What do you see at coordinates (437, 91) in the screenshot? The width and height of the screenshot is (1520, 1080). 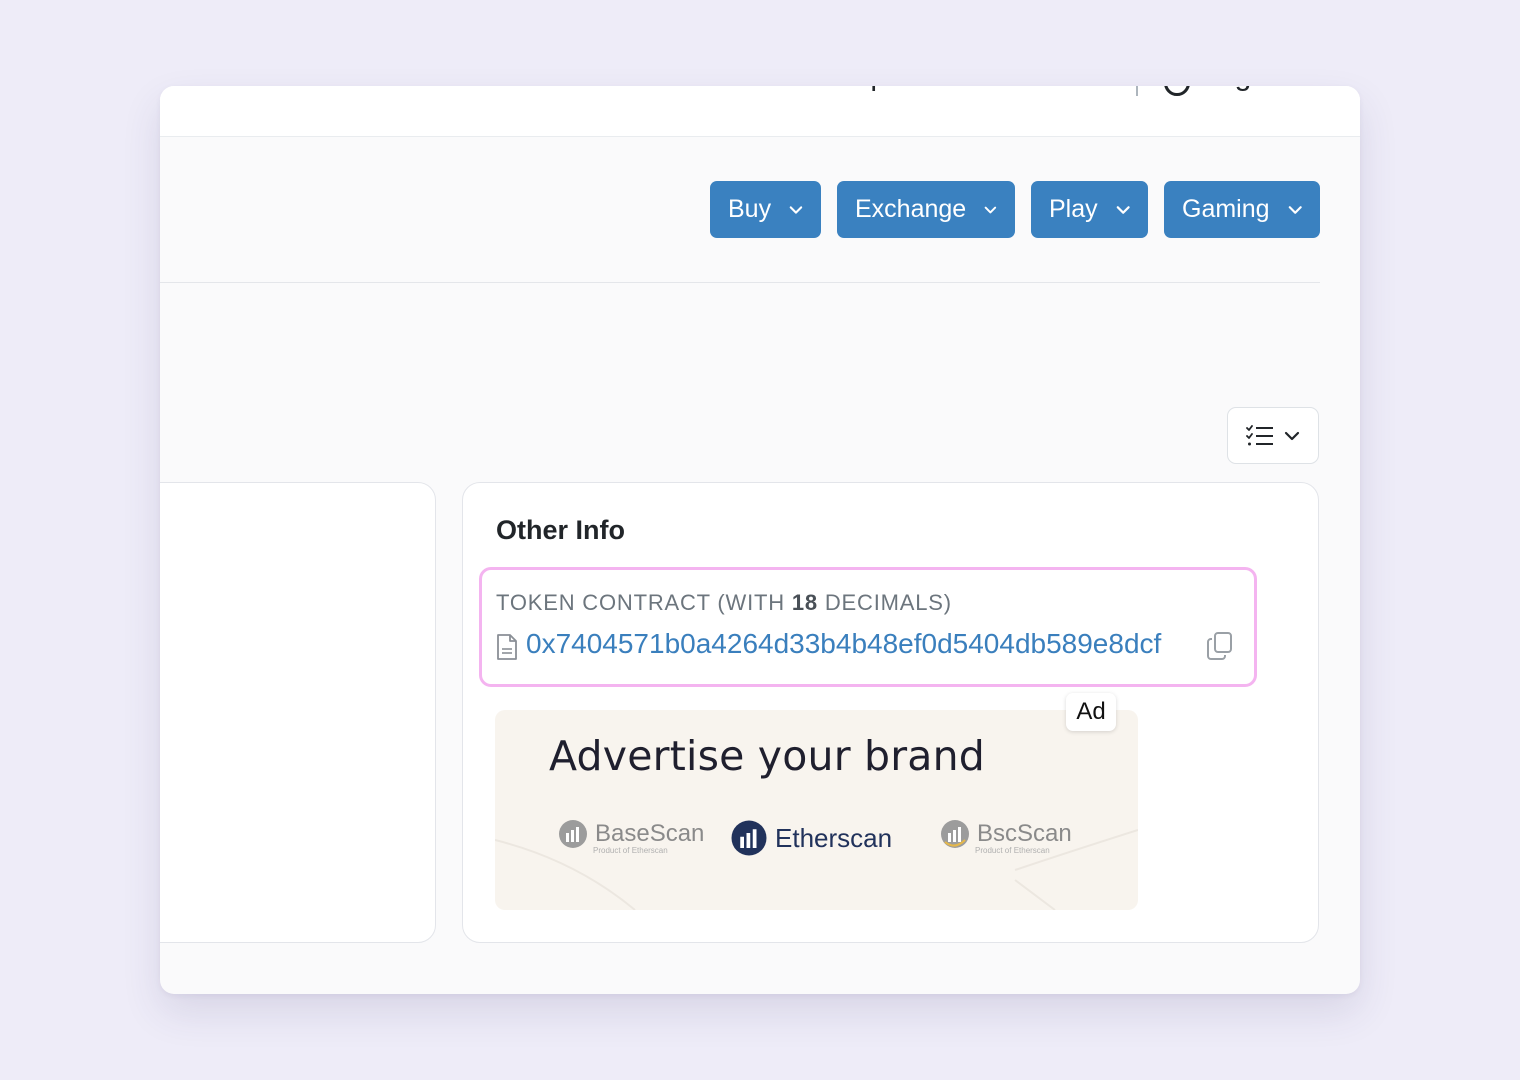 I see `nav-item-nfts: NFTs` at bounding box center [437, 91].